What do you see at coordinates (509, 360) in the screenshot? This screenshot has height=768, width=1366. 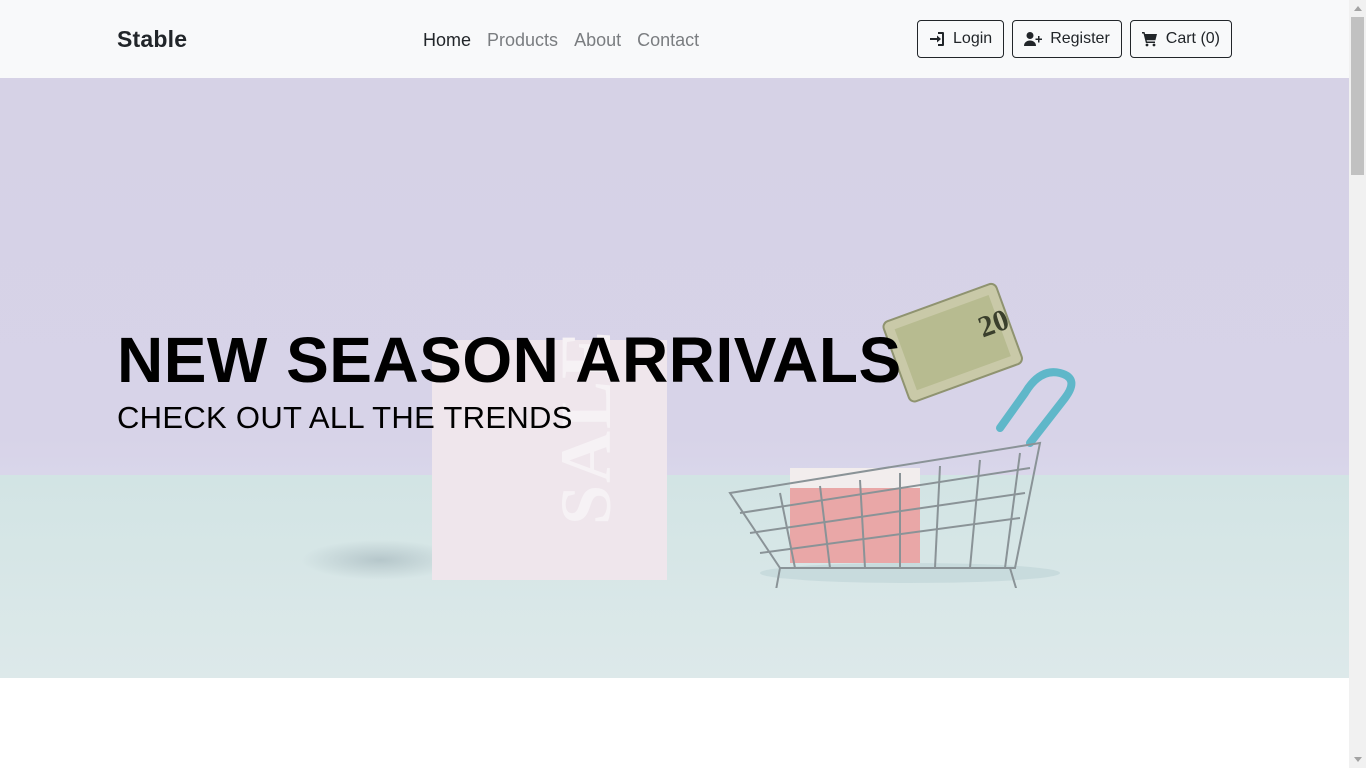 I see `hero-title: NEW SEASON ARRIVALS` at bounding box center [509, 360].